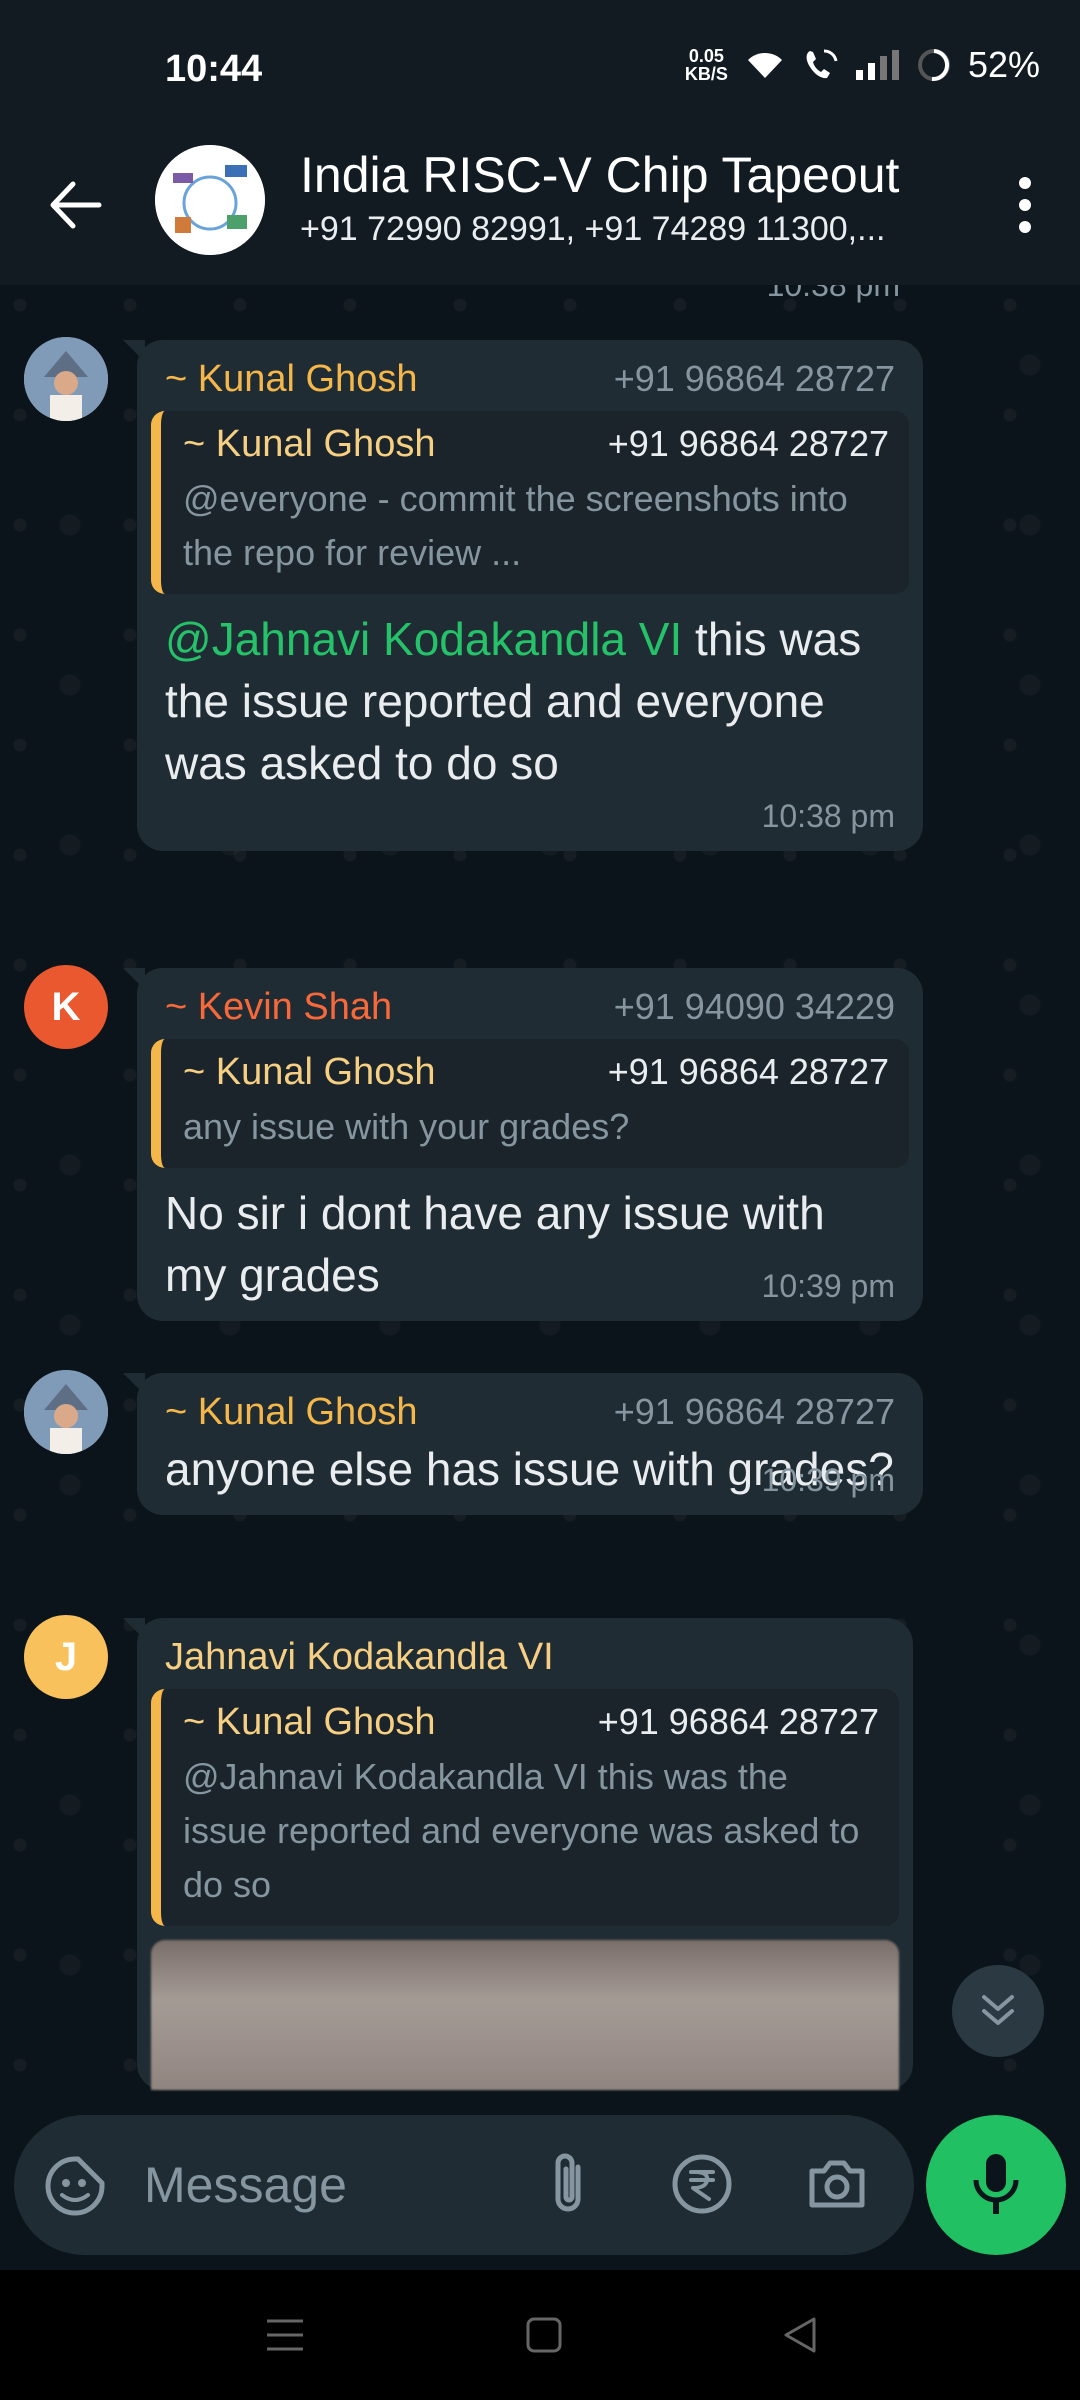 This screenshot has height=2400, width=1080. I want to click on speed-unit: KB/S, so click(706, 74).